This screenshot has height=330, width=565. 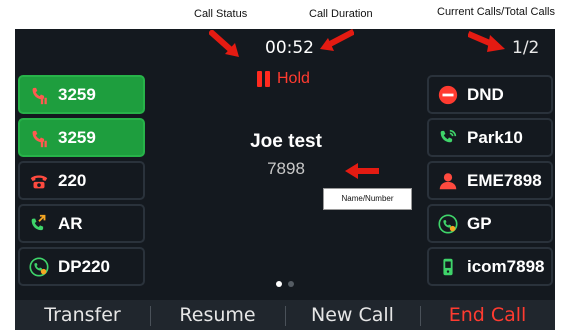 What do you see at coordinates (496, 12) in the screenshot?
I see `annotation-current-calls: Current Calls/Total Calls` at bounding box center [496, 12].